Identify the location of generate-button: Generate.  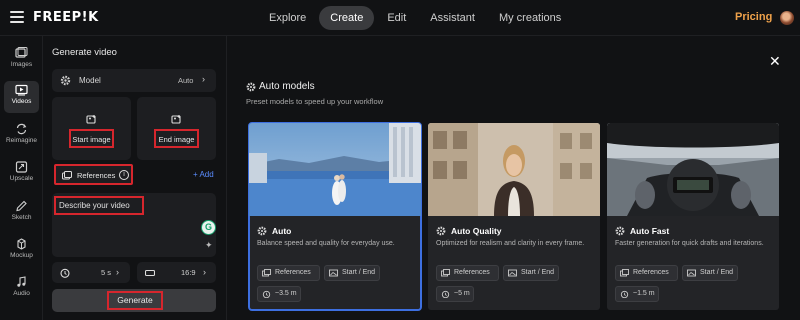
(134, 300).